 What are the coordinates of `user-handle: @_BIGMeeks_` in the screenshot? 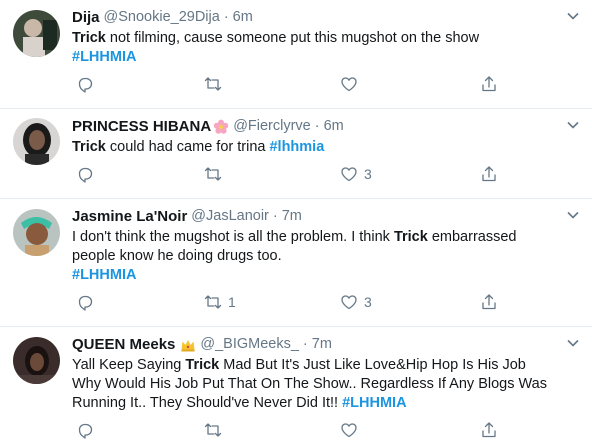 It's located at (249, 344).